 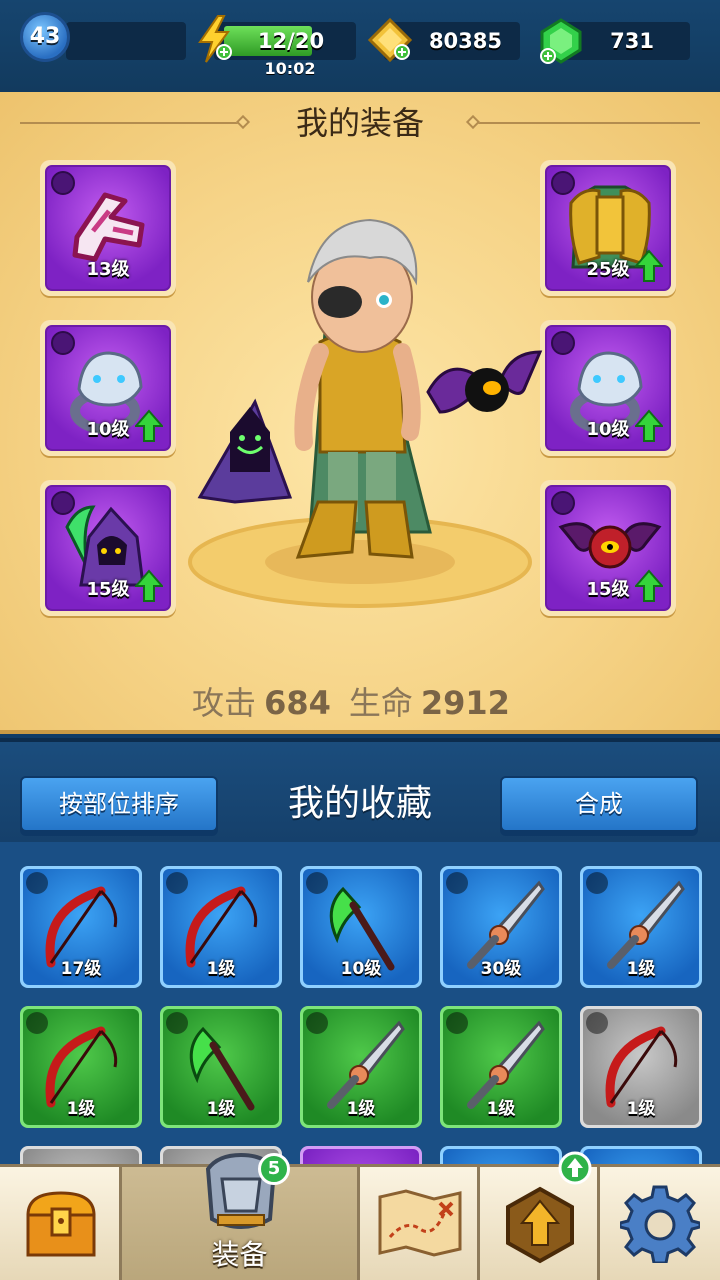 I want to click on settings-gear-icon, so click(x=660, y=1224).